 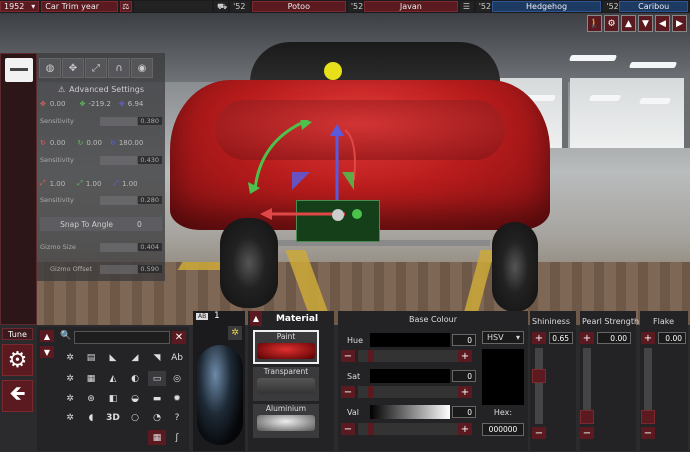 What do you see at coordinates (94, 184) in the screenshot?
I see `scale-y-value: 1.00` at bounding box center [94, 184].